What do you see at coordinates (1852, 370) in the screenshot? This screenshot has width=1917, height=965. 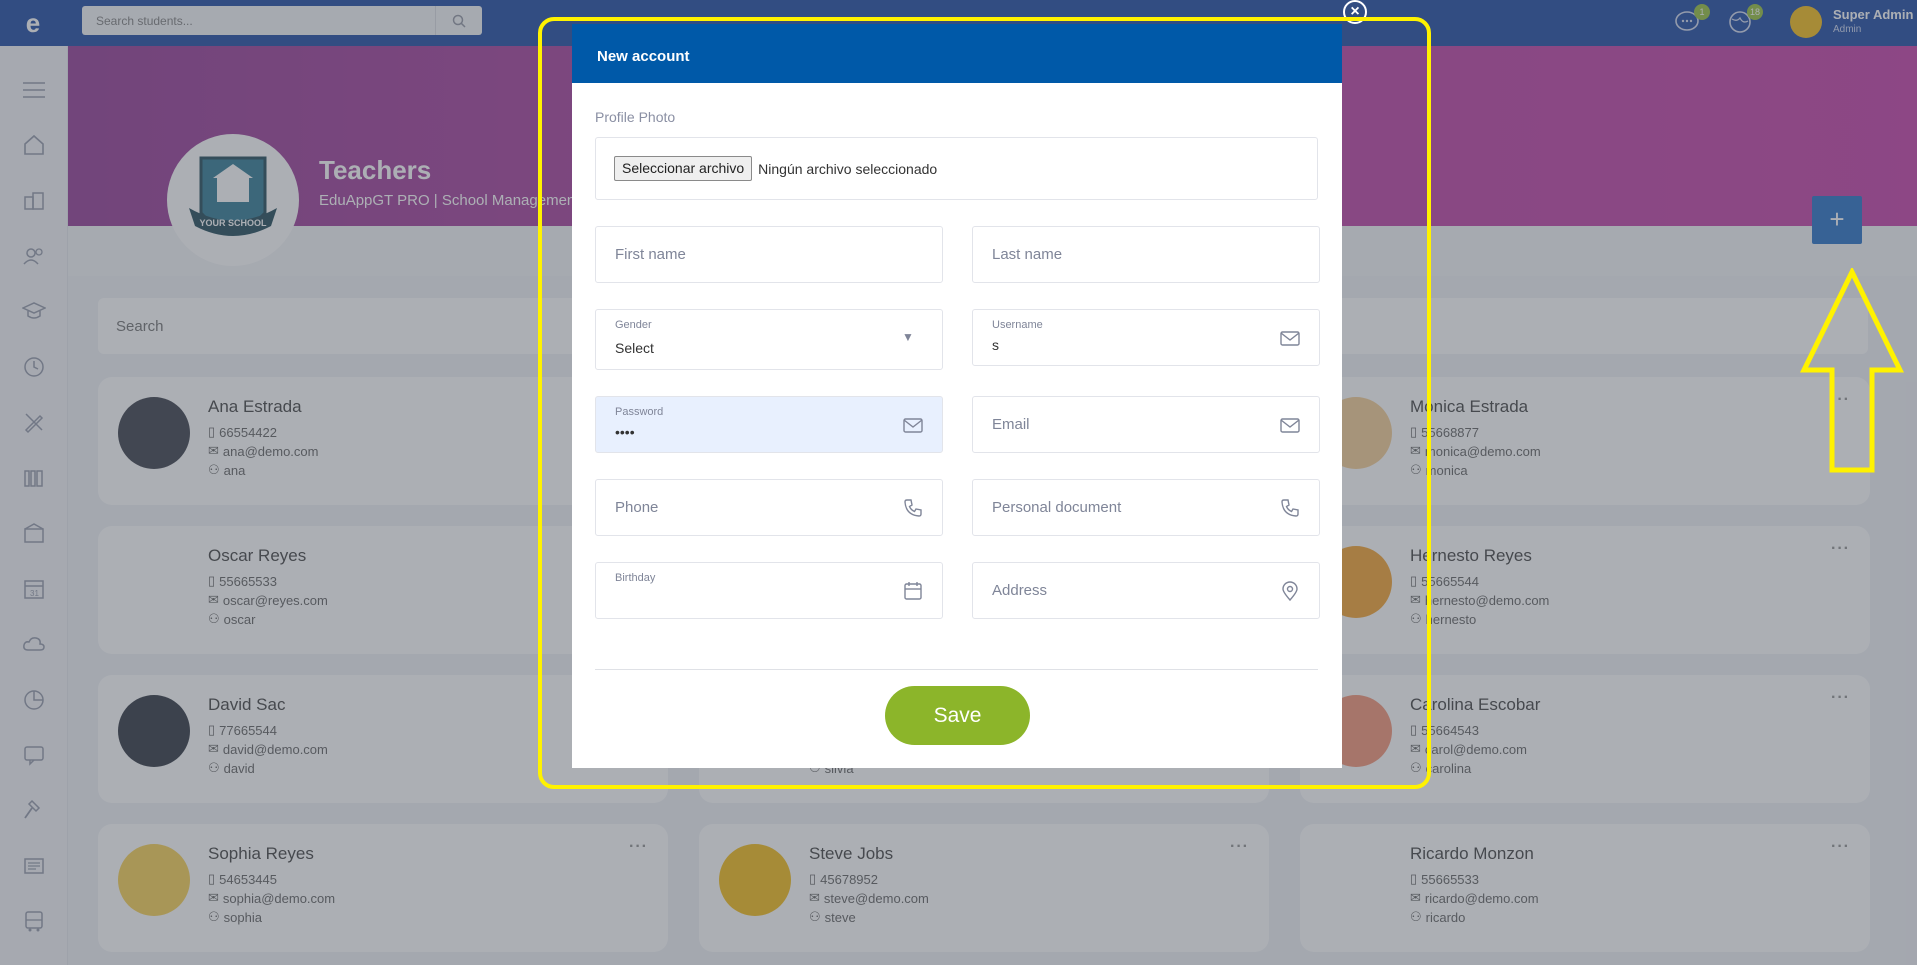 I see `arrow-up-icon` at bounding box center [1852, 370].